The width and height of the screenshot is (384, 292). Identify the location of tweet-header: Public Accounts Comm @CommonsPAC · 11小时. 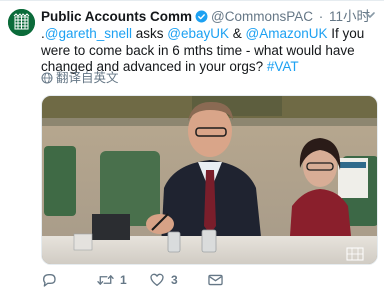
(205, 17).